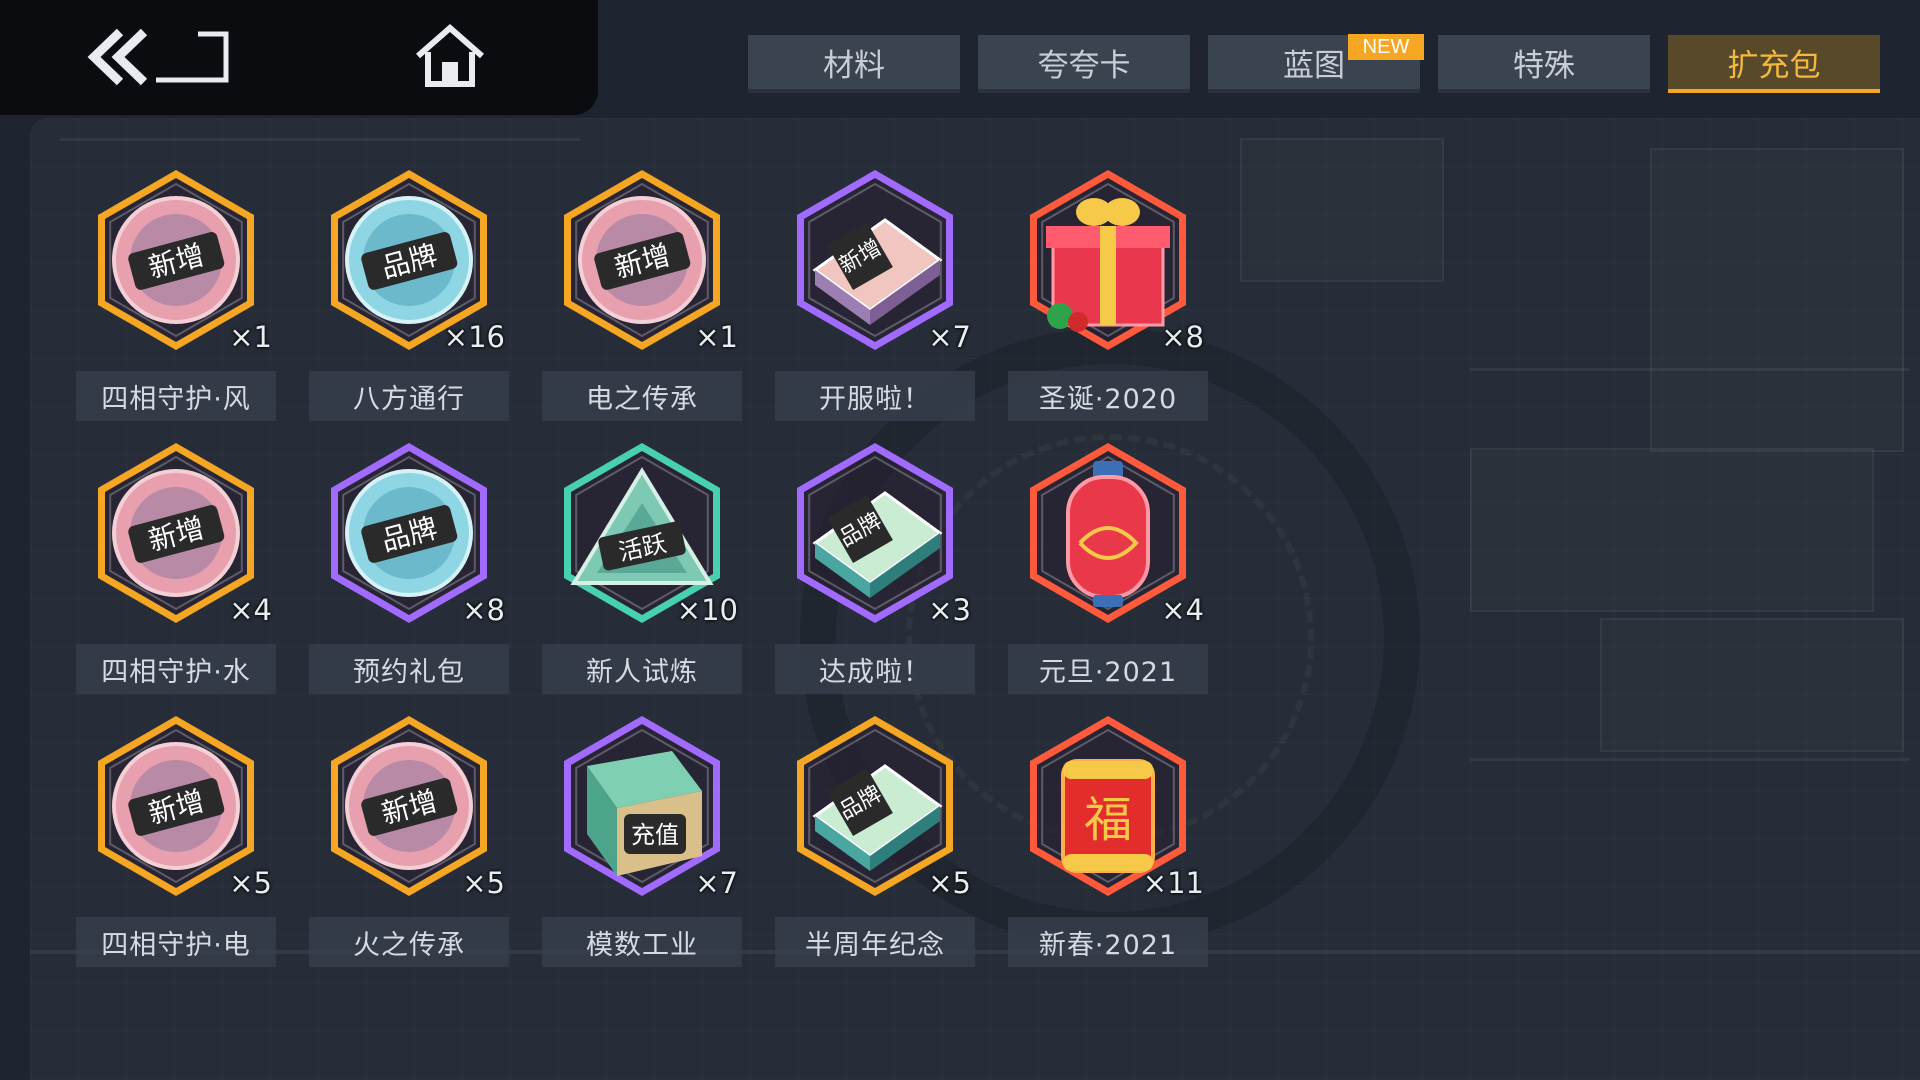 The image size is (1920, 1080). I want to click on expansion-pack-item: 活跃 ×10 新人试炼, so click(642, 563).